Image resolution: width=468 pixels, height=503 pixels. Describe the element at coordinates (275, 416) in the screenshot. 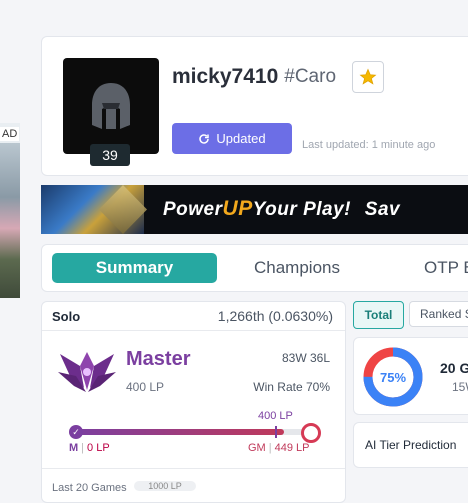

I see `lp-current-label: 400 LP` at that location.